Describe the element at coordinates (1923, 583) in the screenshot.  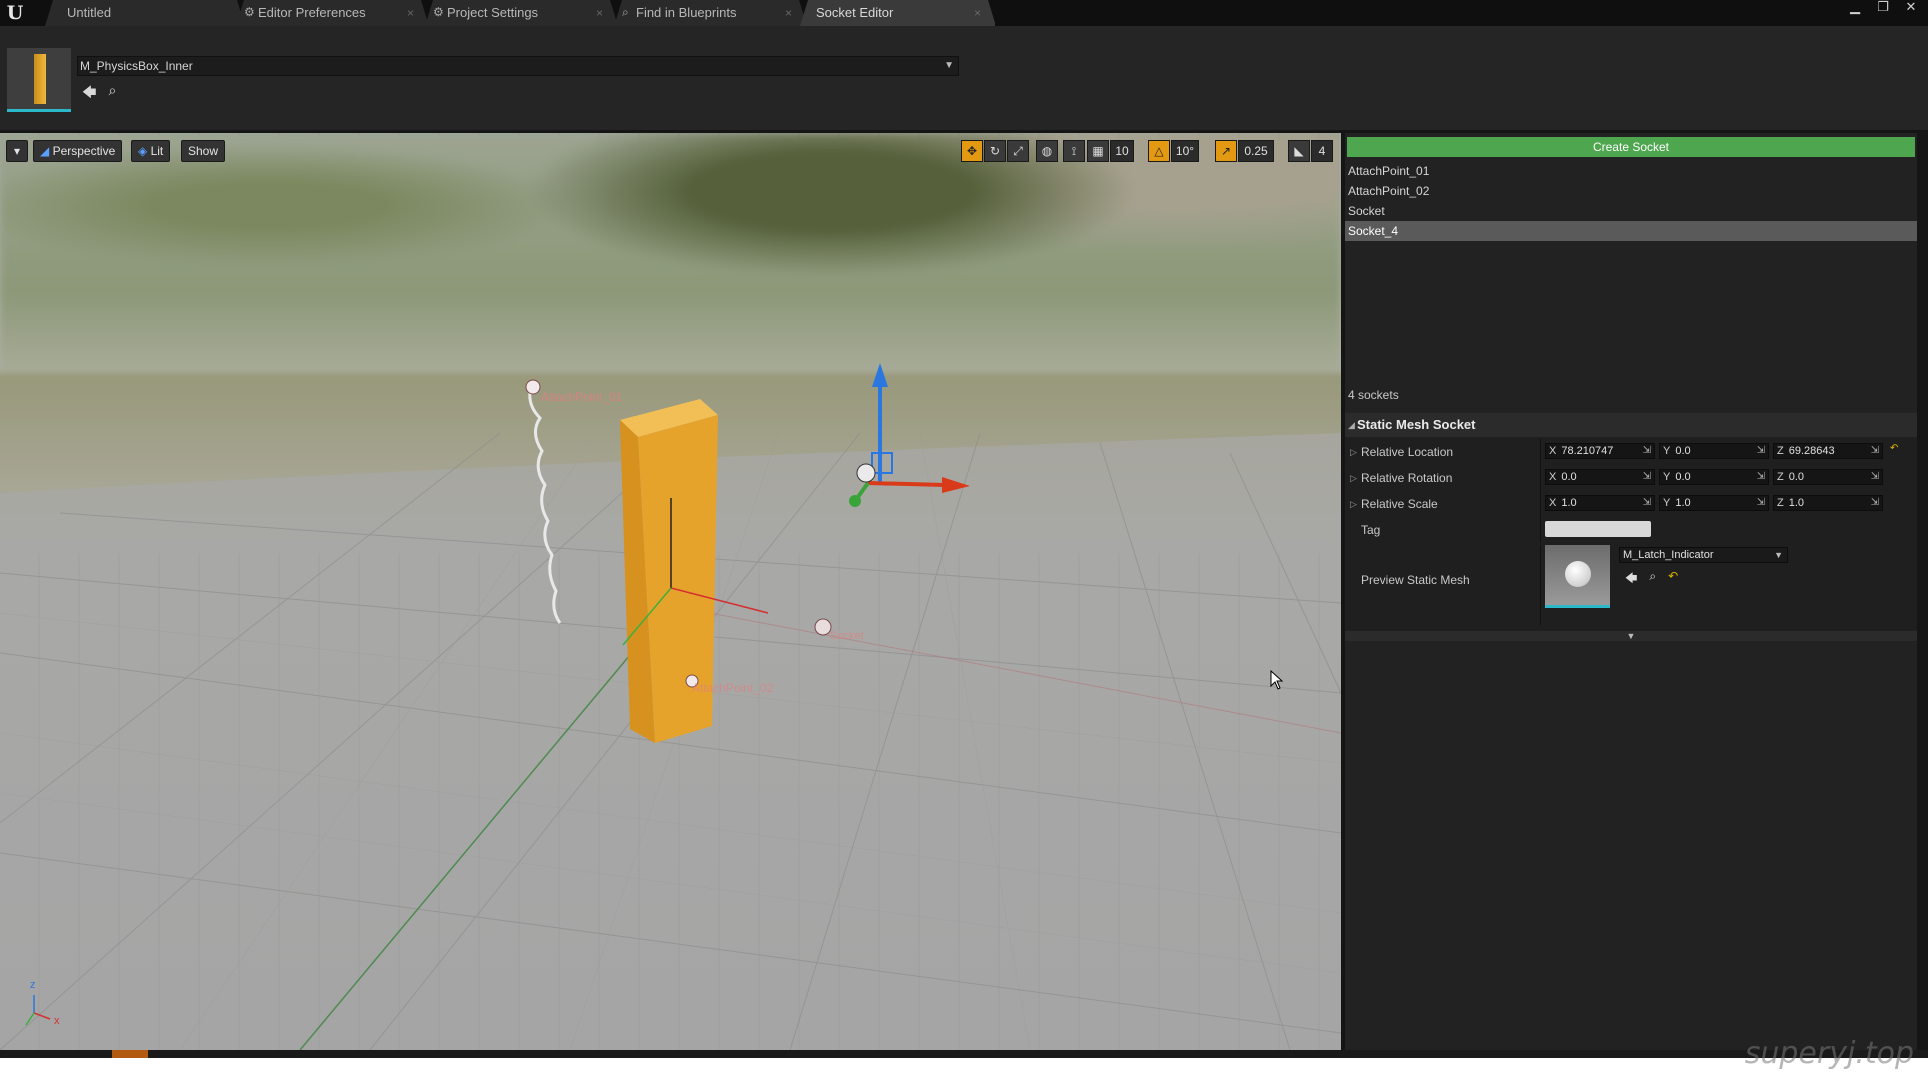
I see `scrollbar` at that location.